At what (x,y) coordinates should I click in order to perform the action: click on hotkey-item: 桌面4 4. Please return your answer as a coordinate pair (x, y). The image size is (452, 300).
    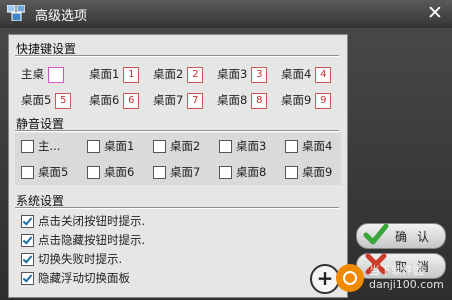
    Looking at the image, I should click on (306, 74).